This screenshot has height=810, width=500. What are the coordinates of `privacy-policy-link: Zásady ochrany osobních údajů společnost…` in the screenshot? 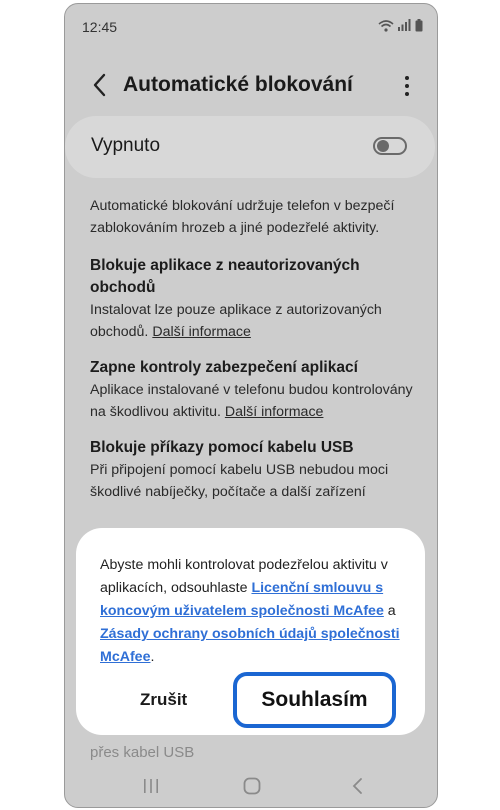 It's located at (250, 645).